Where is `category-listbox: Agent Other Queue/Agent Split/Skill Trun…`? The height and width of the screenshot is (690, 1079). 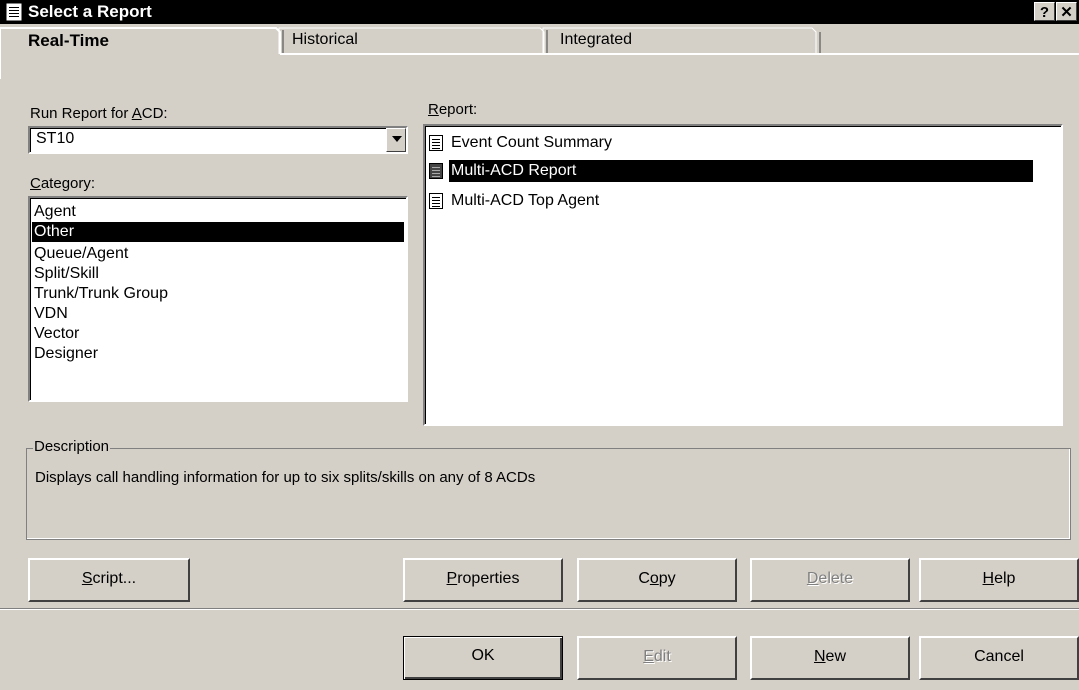
category-listbox: Agent Other Queue/Agent Split/Skill Trun… is located at coordinates (218, 299).